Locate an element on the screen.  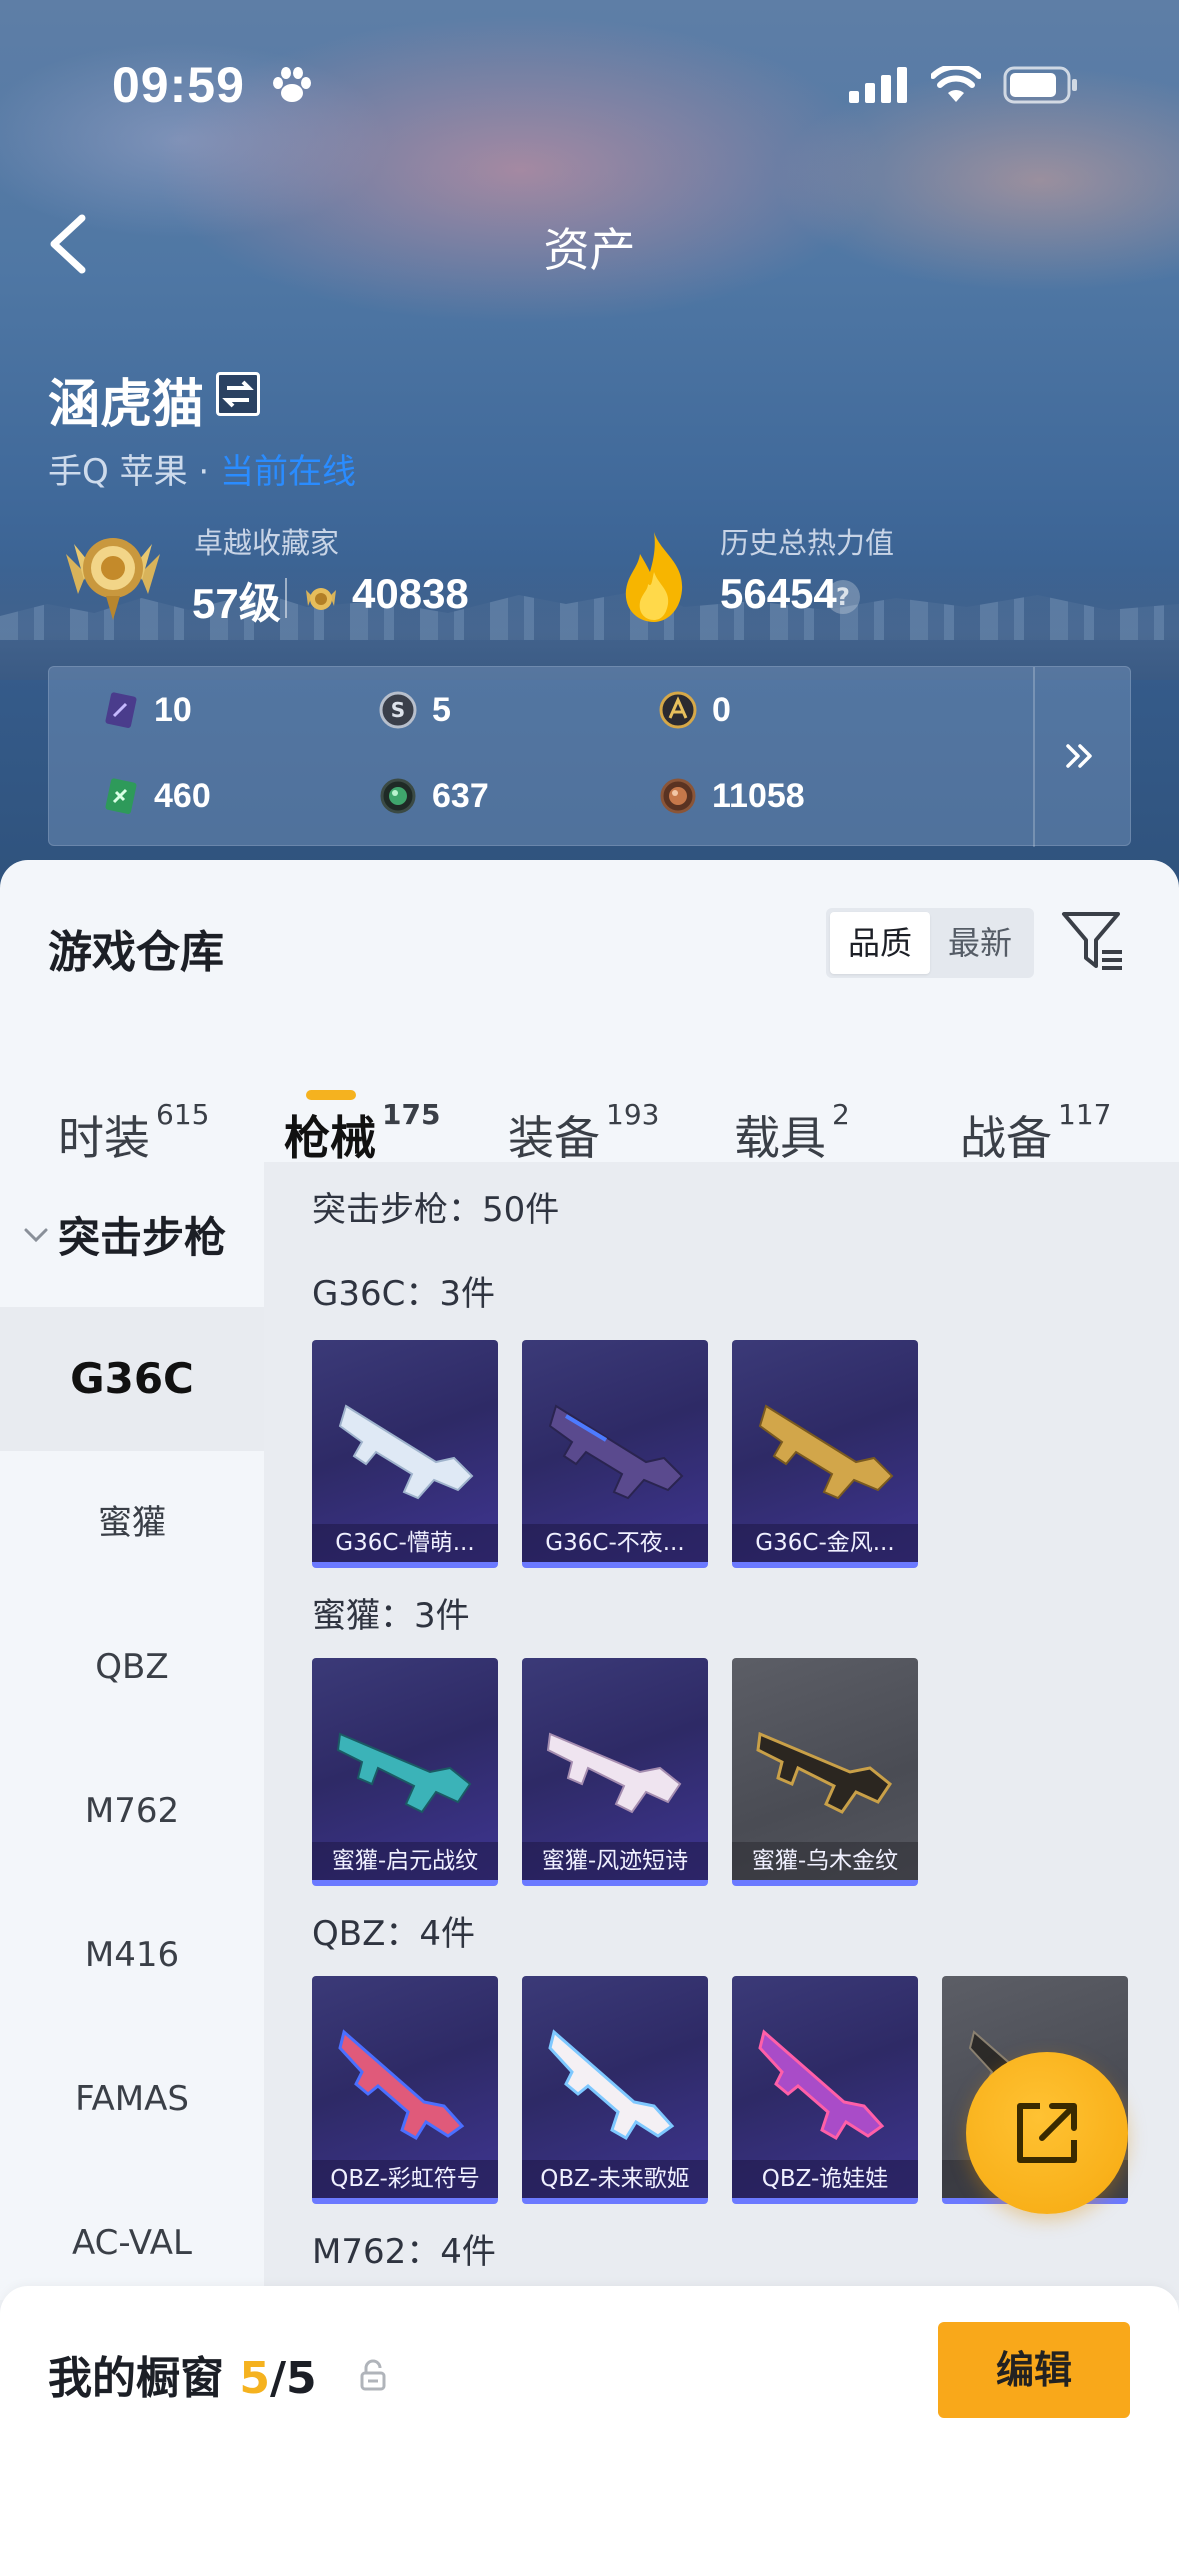
weapon-category-sidebar: 突击步枪 G36C 蜜獾 QBZ M762 M416 FAMAS AC-VAL is located at coordinates (132, 1731).